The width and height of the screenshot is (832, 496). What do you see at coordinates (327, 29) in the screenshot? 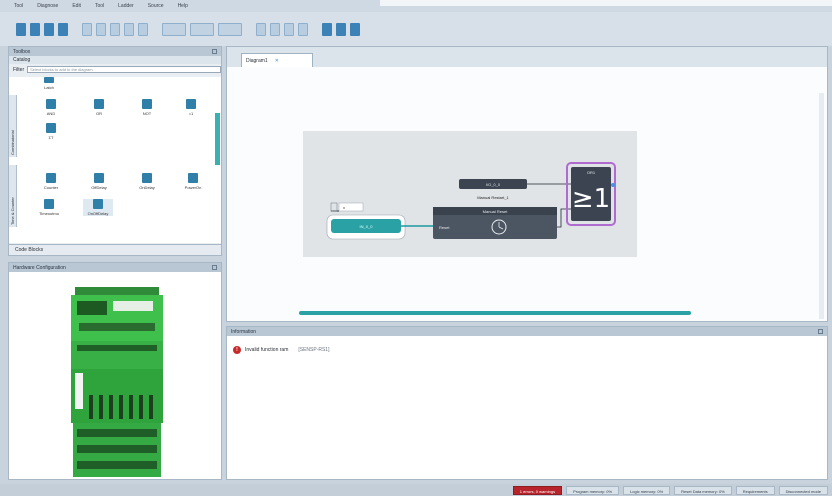
I see `grid-icon` at bounding box center [327, 29].